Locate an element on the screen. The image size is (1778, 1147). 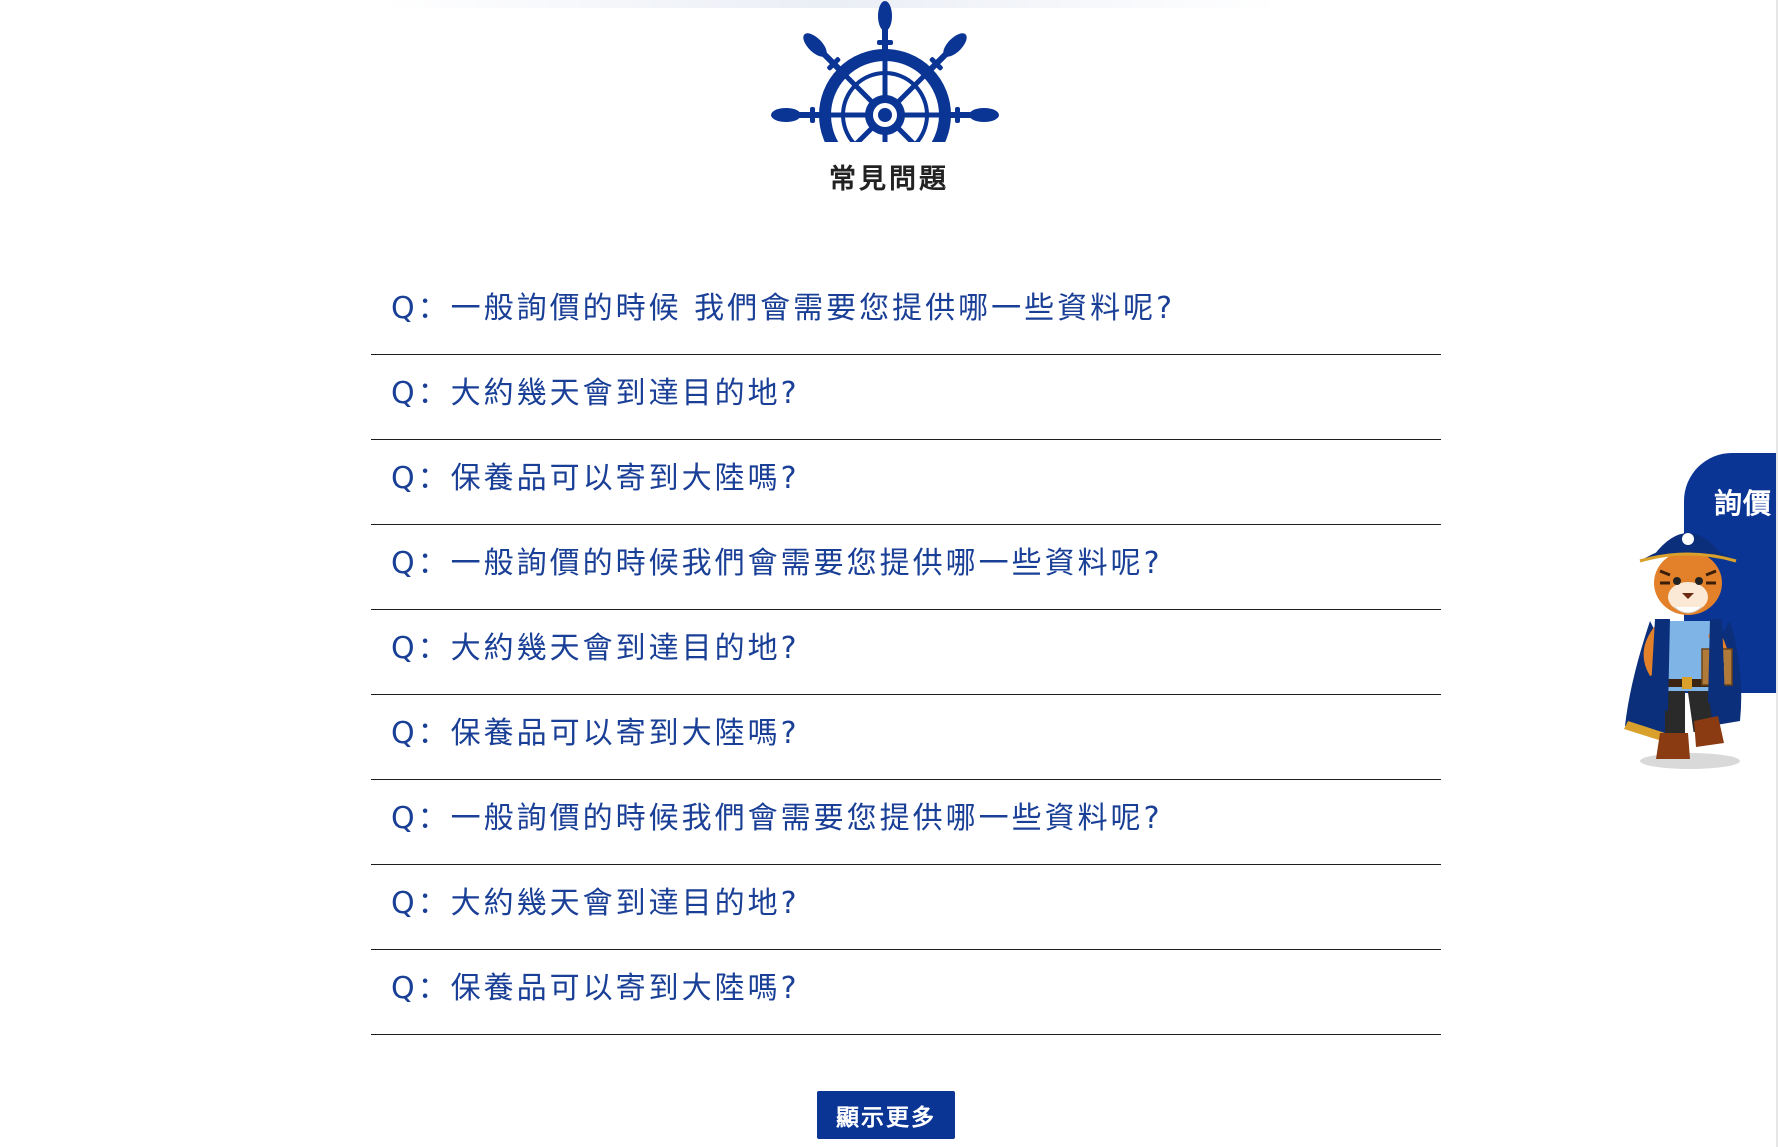
inquiry-widget: 詢價 is located at coordinates (1694, 613).